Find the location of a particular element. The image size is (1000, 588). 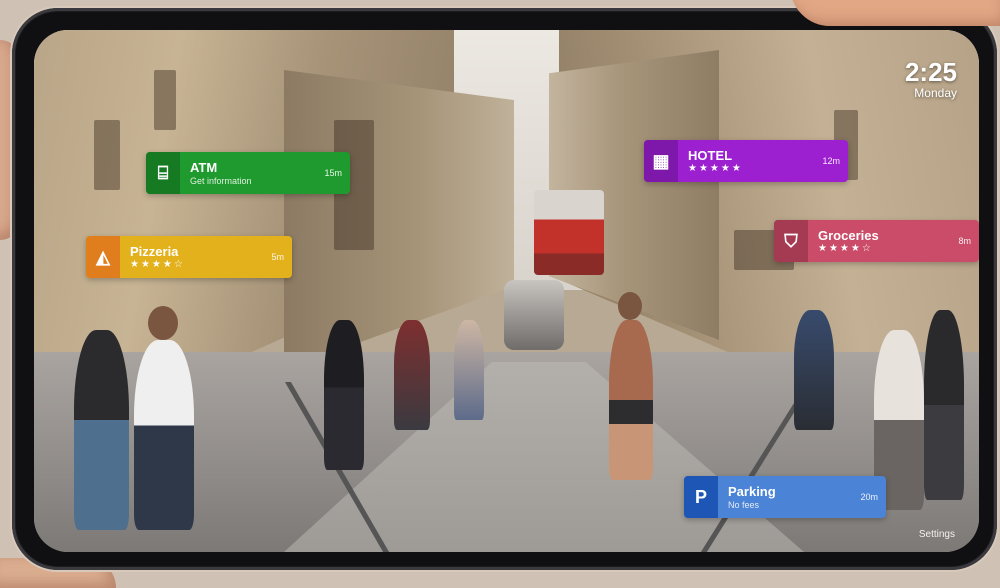

building-left-far is located at coordinates (399, 220).